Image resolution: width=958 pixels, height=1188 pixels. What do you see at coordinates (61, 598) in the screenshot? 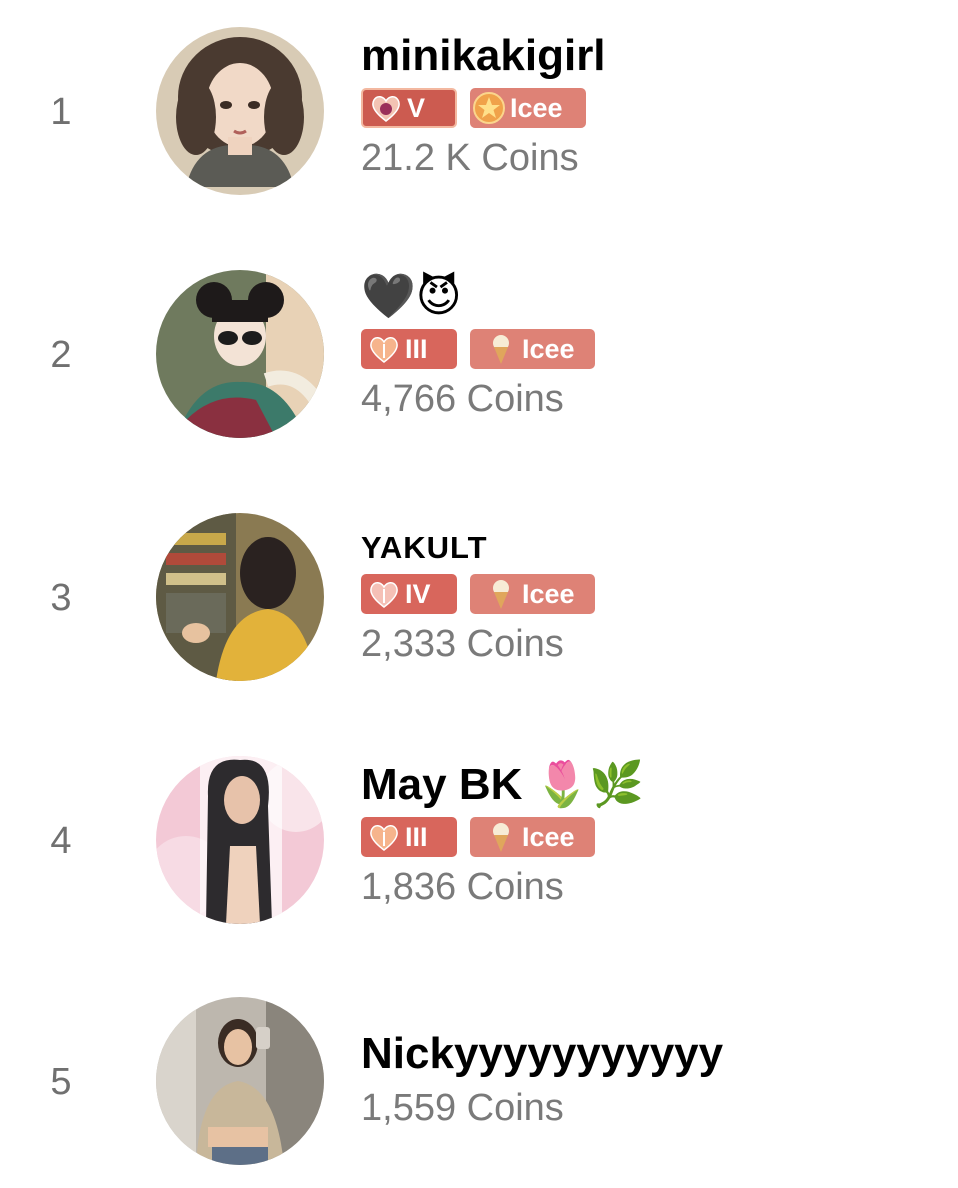
I see `rank-number: 3` at bounding box center [61, 598].